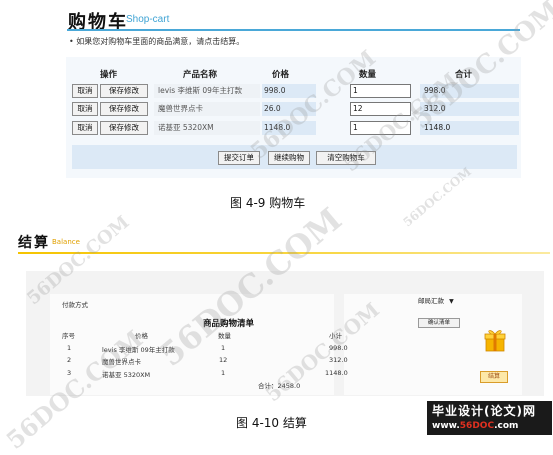 The image size is (553, 455). What do you see at coordinates (207, 109) in the screenshot?
I see `product-name: 魔兽世界点卡` at bounding box center [207, 109].